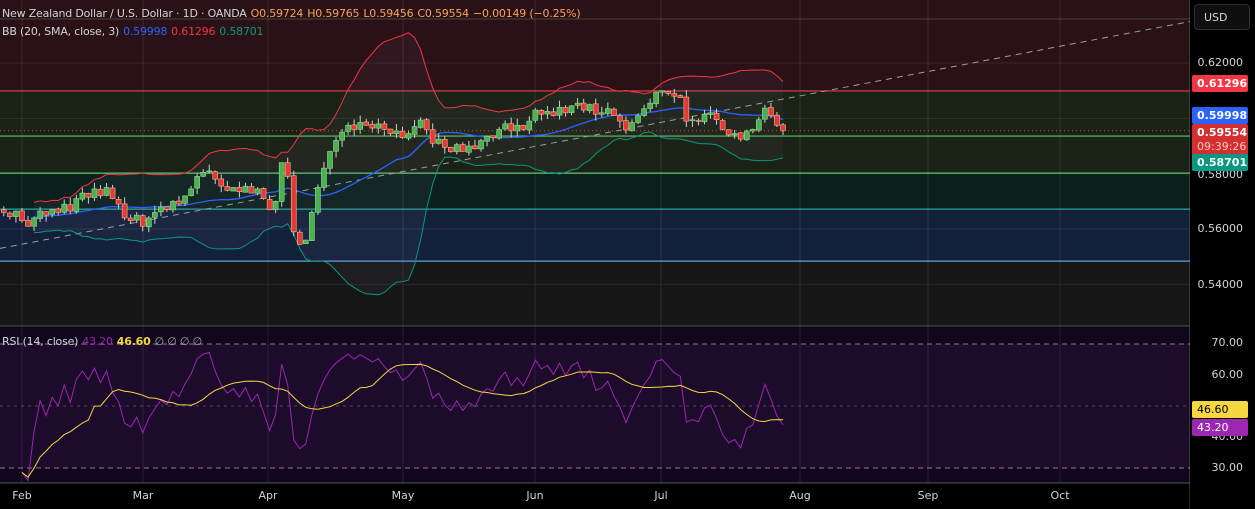 Image resolution: width=1255 pixels, height=509 pixels. What do you see at coordinates (1220, 427) in the screenshot?
I see `rsi-badge: 43.20` at bounding box center [1220, 427].